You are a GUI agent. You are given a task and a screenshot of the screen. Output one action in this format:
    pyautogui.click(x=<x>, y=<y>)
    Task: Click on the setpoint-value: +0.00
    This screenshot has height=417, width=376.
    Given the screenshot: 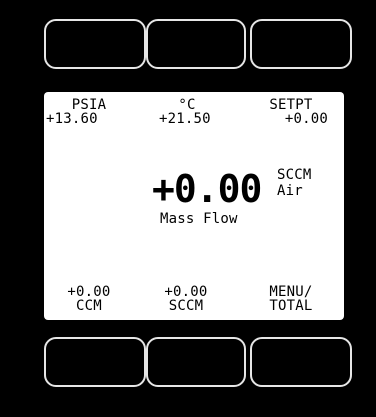 What is the action you would take?
    pyautogui.click(x=306, y=119)
    